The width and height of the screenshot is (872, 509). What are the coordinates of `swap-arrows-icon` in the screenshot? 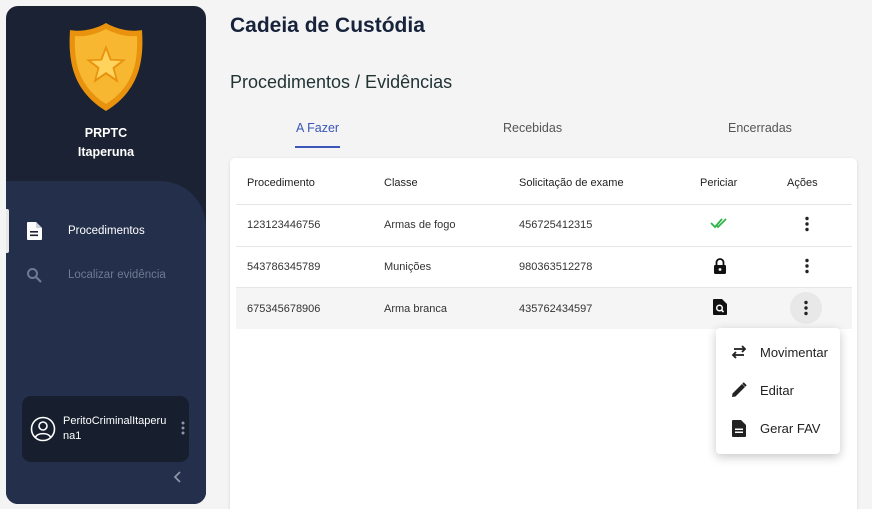 It's located at (739, 352).